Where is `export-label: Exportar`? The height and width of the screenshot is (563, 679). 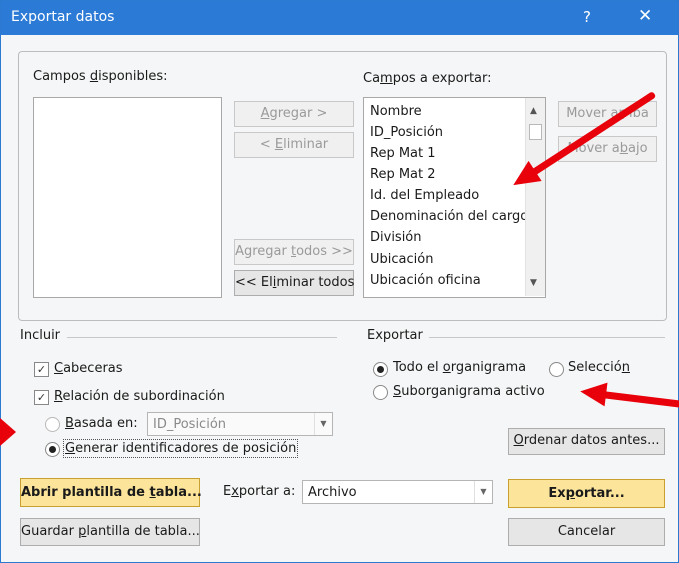
export-label: Exportar is located at coordinates (395, 335).